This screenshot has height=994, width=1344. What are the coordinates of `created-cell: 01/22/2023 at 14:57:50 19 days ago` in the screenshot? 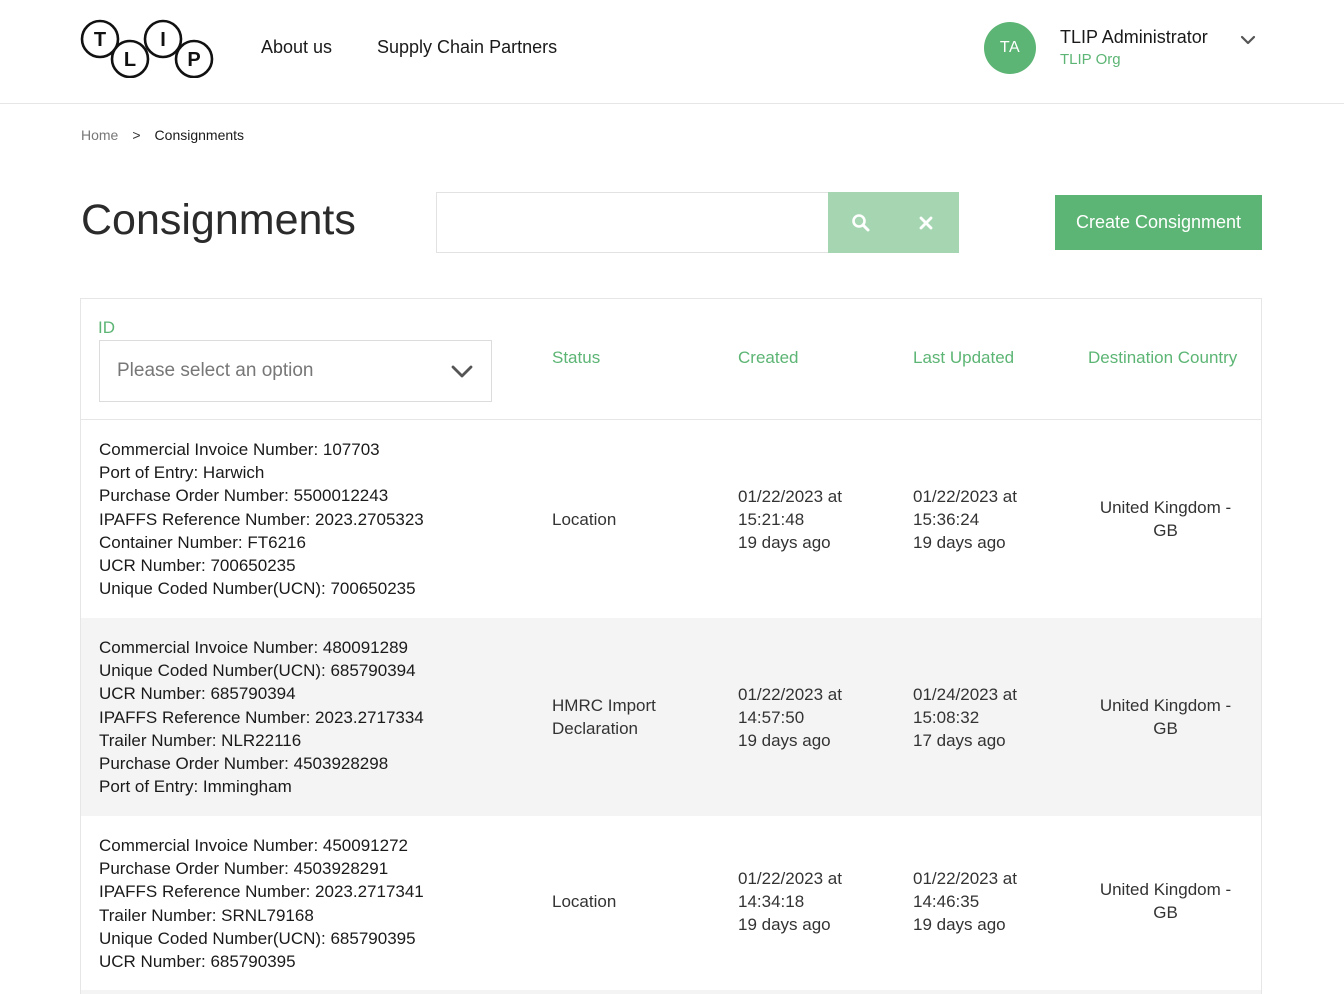 It's located at (813, 718).